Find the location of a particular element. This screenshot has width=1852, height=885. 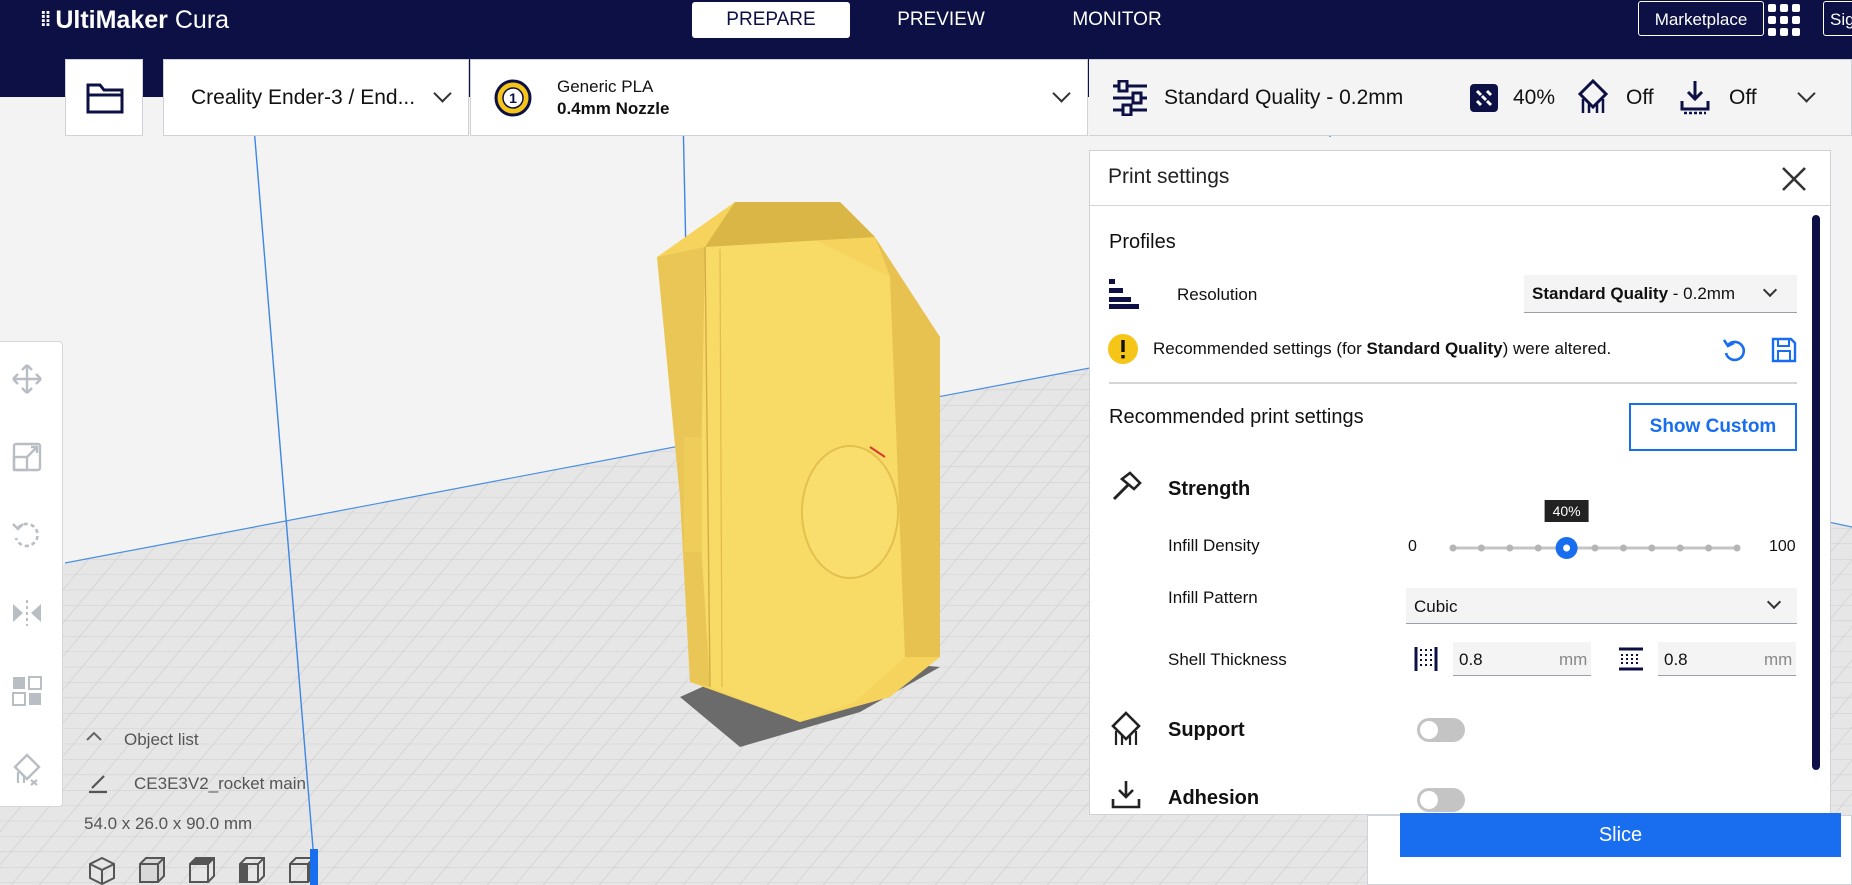

chevron-up-icon is located at coordinates (94, 736).